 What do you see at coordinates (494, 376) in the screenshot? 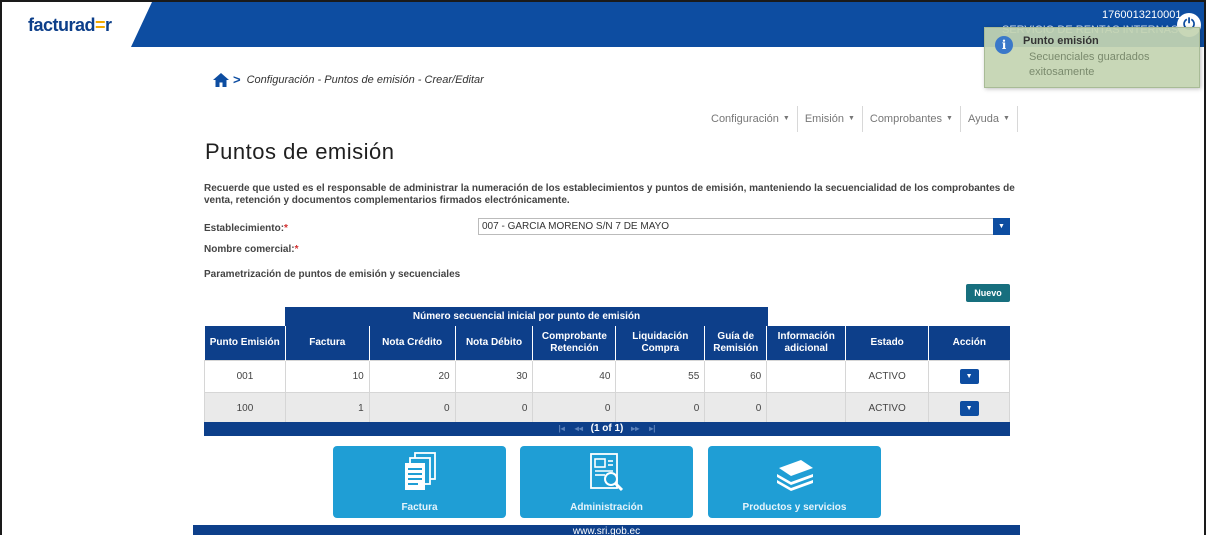
I see `cell-nota-debito: 30` at bounding box center [494, 376].